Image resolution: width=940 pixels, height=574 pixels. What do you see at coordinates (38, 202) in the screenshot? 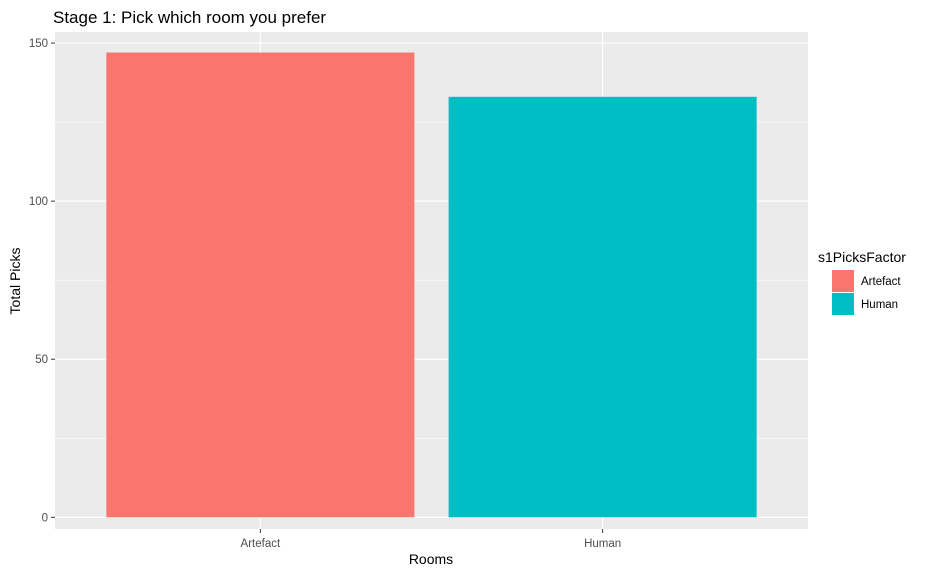
I see `y-tick-label: 100` at bounding box center [38, 202].